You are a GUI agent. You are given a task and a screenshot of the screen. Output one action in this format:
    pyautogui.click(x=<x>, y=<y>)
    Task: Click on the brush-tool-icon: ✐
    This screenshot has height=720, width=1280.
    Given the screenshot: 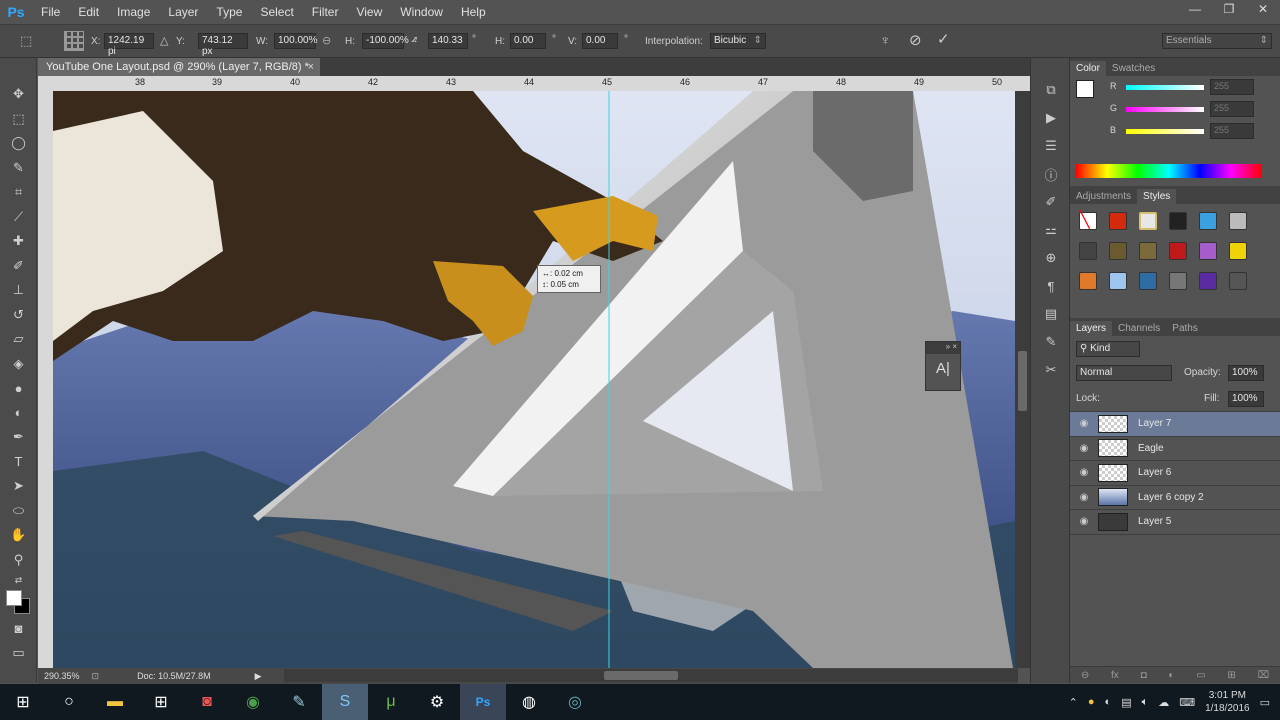 What is the action you would take?
    pyautogui.click(x=18, y=266)
    